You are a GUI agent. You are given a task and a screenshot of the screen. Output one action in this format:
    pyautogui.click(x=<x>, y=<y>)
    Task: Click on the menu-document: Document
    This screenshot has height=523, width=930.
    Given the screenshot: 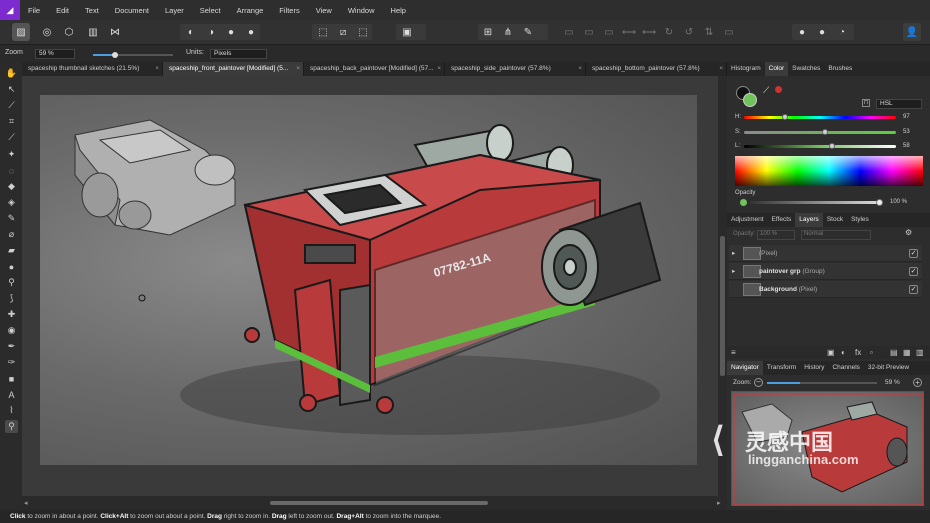 What is the action you would take?
    pyautogui.click(x=132, y=10)
    